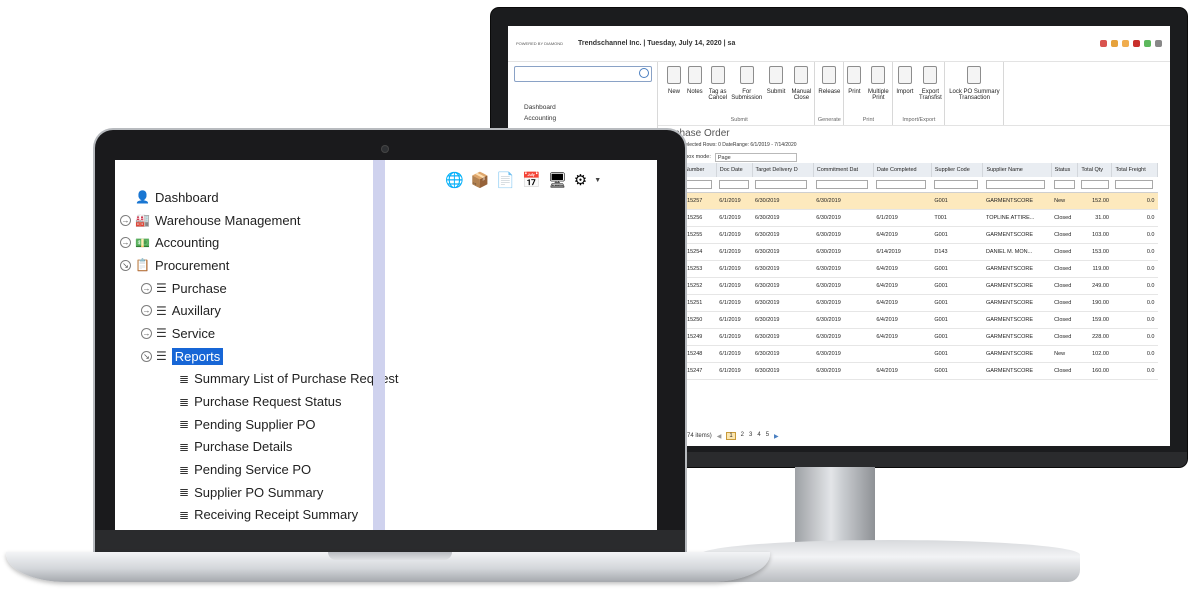 The width and height of the screenshot is (1200, 600). I want to click on tree-item-warehouse-management: → 🏭 Warehouse Management, so click(244, 220).